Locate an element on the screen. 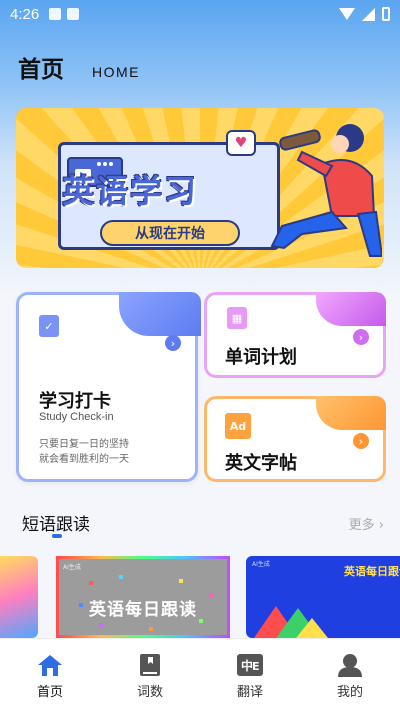  gallery-notification-icon is located at coordinates (55, 14).